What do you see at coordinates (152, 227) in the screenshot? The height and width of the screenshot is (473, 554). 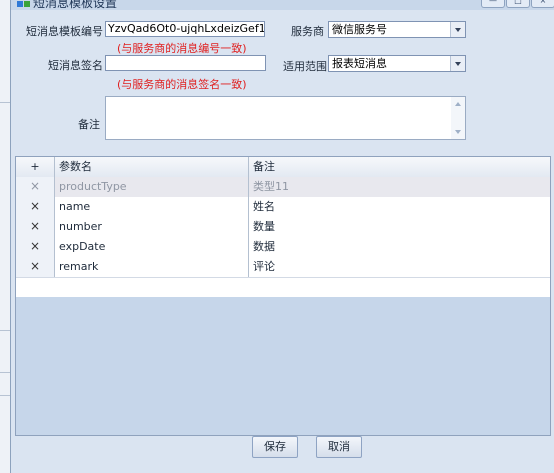 I see `param-name-cell: number` at bounding box center [152, 227].